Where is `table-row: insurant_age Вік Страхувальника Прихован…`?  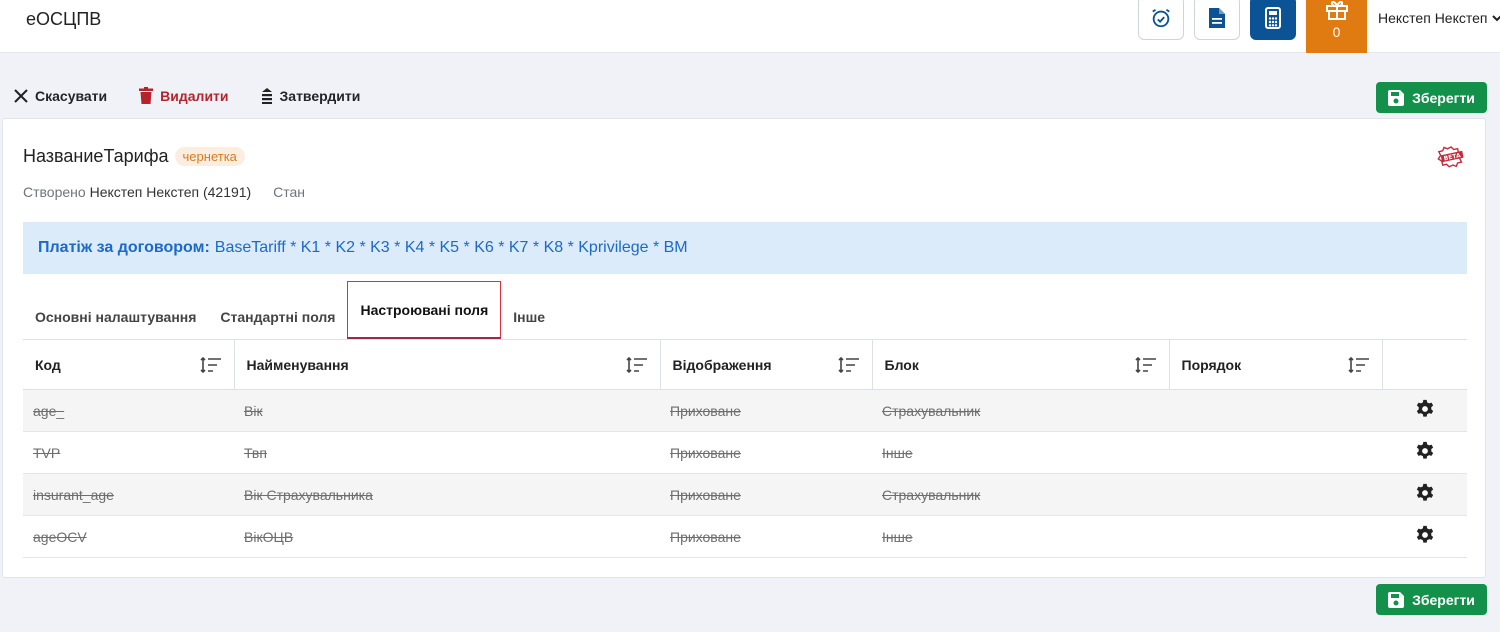
table-row: insurant_age Вік Страхувальника Прихован… is located at coordinates (745, 494).